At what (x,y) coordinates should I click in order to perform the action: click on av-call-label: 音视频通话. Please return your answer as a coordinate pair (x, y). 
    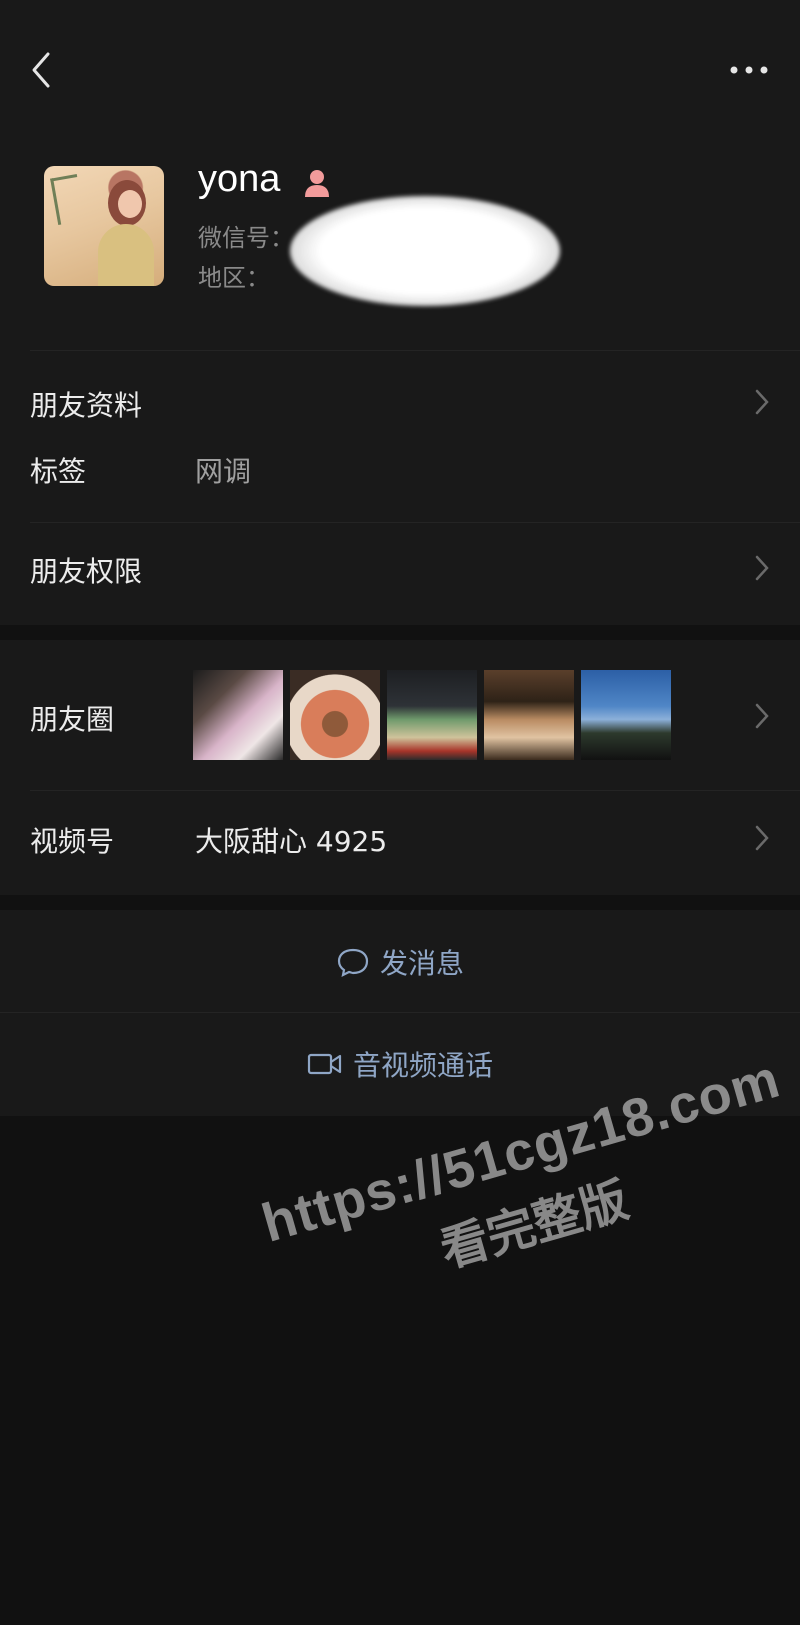
    Looking at the image, I should click on (422, 1065).